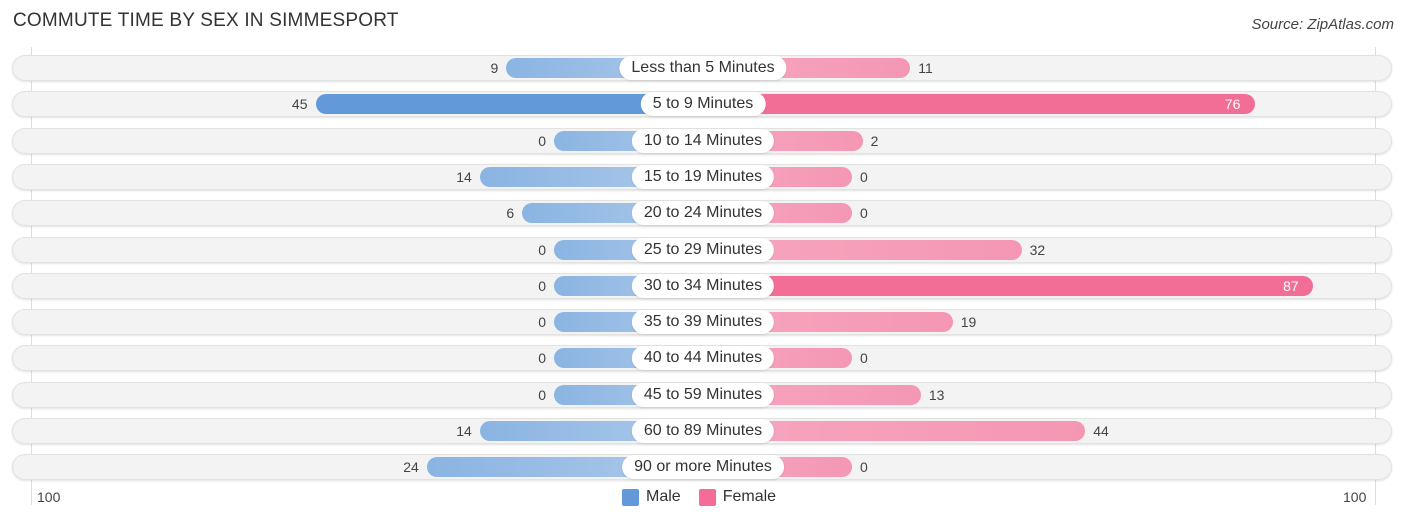 This screenshot has width=1406, height=522. What do you see at coordinates (630, 497) in the screenshot?
I see `legend-swatch-male` at bounding box center [630, 497].